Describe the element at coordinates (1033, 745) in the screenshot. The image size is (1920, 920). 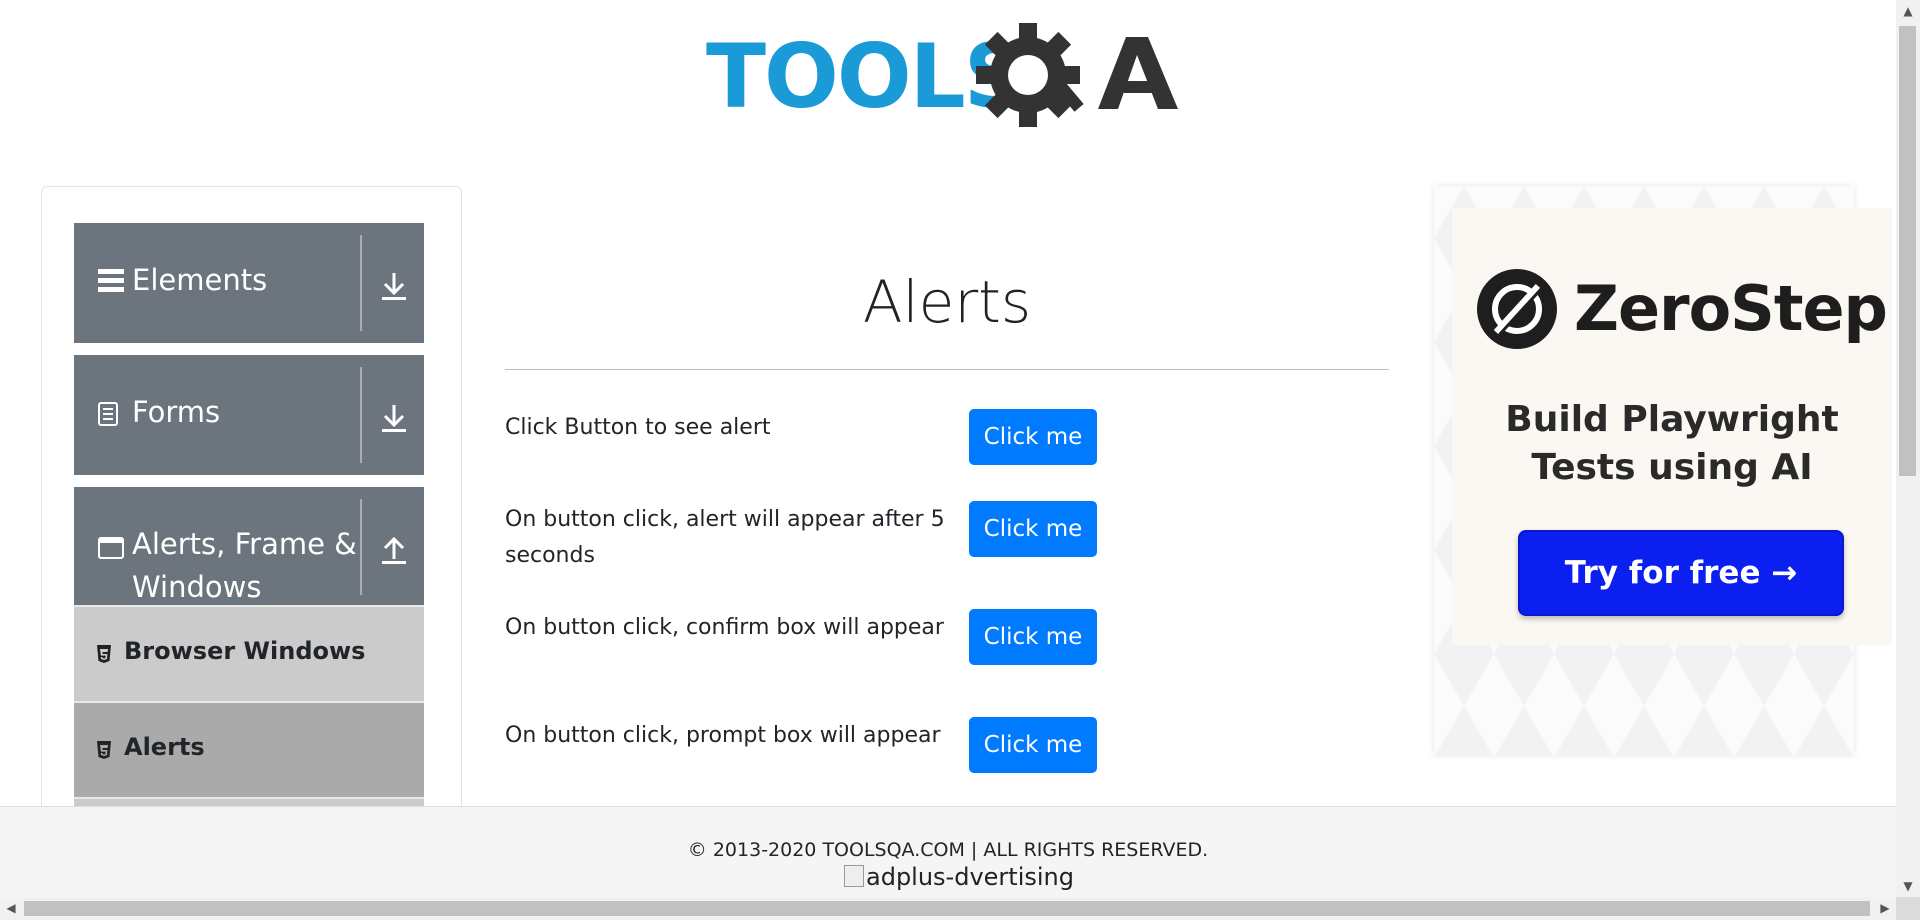
I see `prompt-button: Click me` at that location.